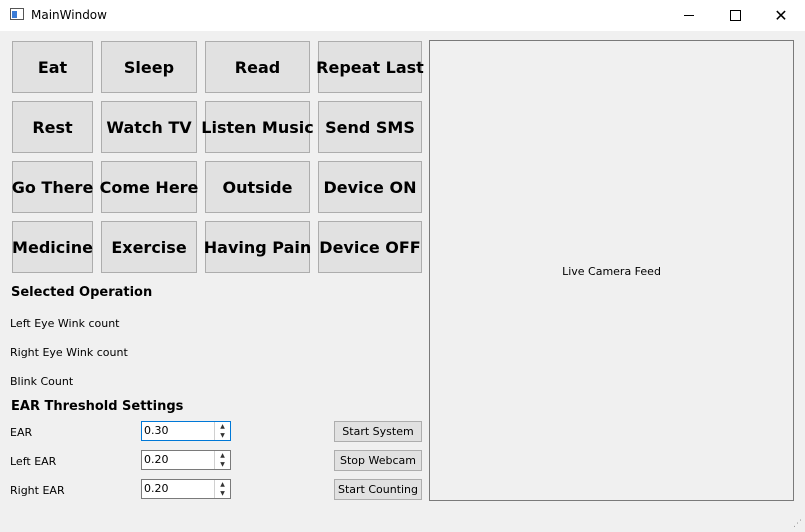 Image resolution: width=805 pixels, height=532 pixels. Describe the element at coordinates (52, 127) in the screenshot. I see `rest-button: Rest` at that location.